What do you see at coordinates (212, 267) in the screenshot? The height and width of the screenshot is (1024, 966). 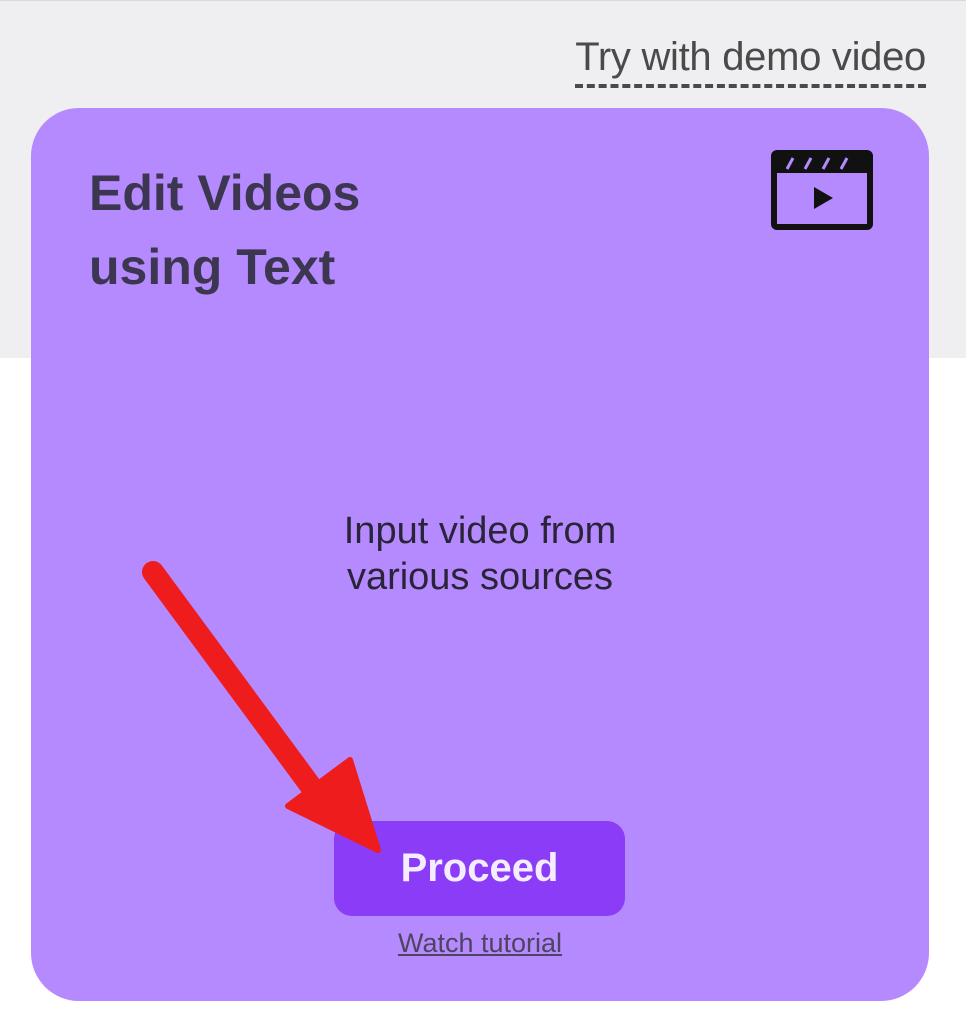 I see `card-title-line-2: using Text` at bounding box center [212, 267].